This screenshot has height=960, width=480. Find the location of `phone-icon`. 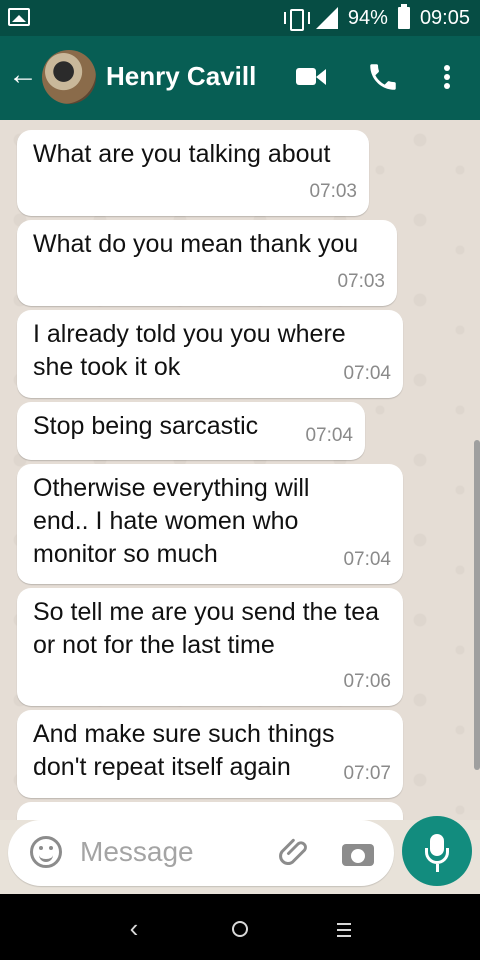

phone-icon is located at coordinates (383, 77).